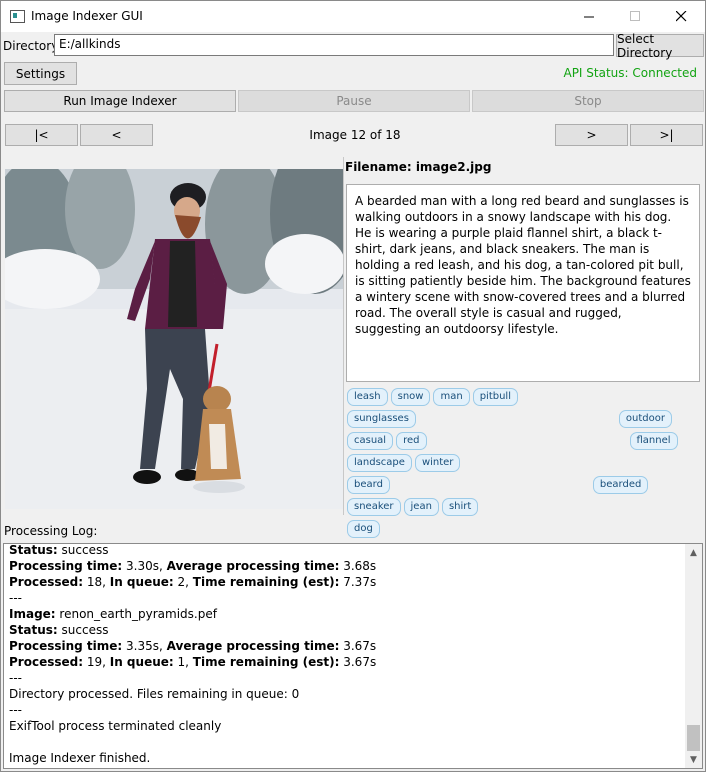  I want to click on scroll-down-icon: ▼, so click(693, 759).